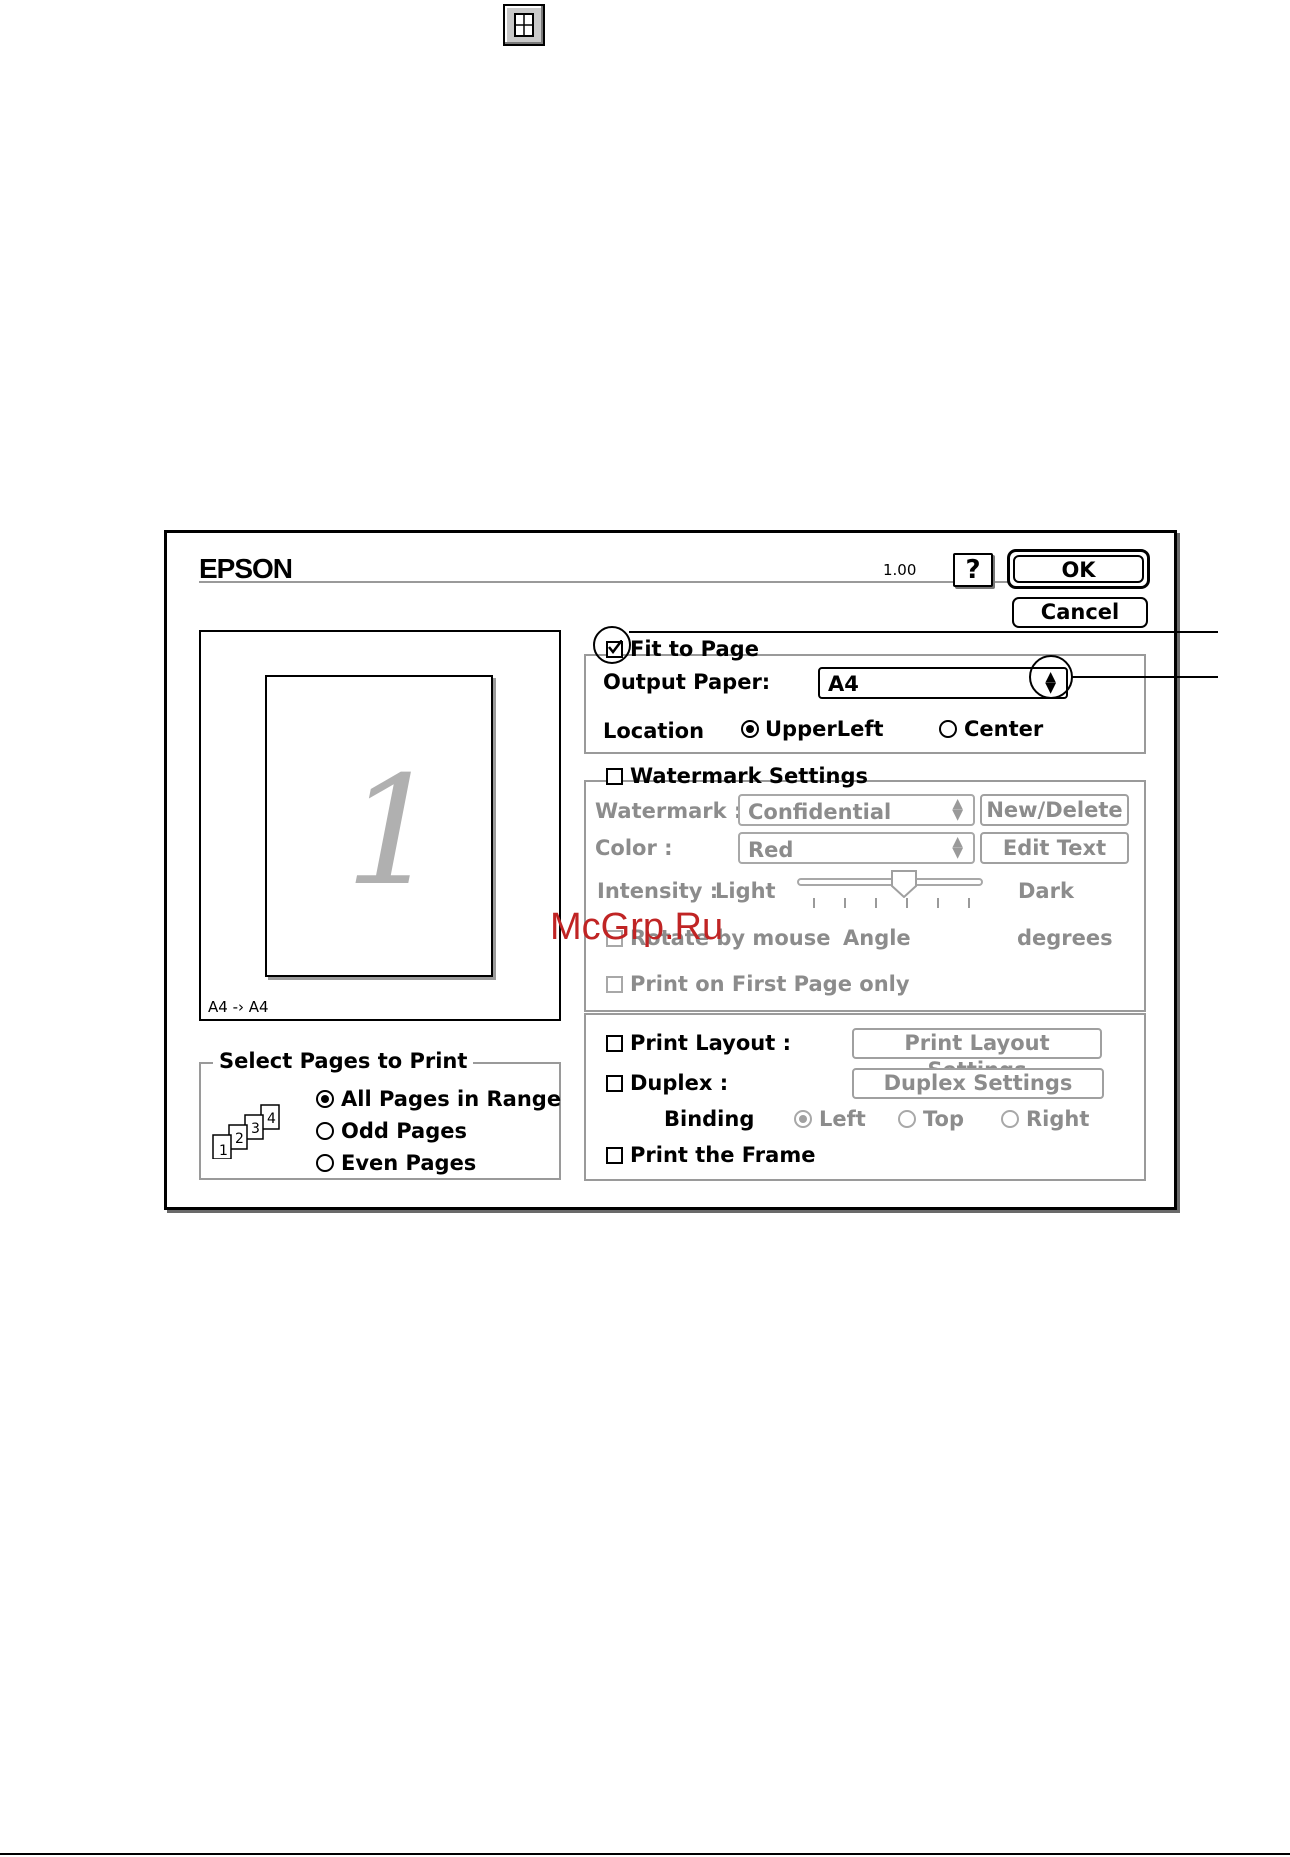 This screenshot has height=1857, width=1290. Describe the element at coordinates (614, 776) in the screenshot. I see `watermark-settings-checkbox` at that location.